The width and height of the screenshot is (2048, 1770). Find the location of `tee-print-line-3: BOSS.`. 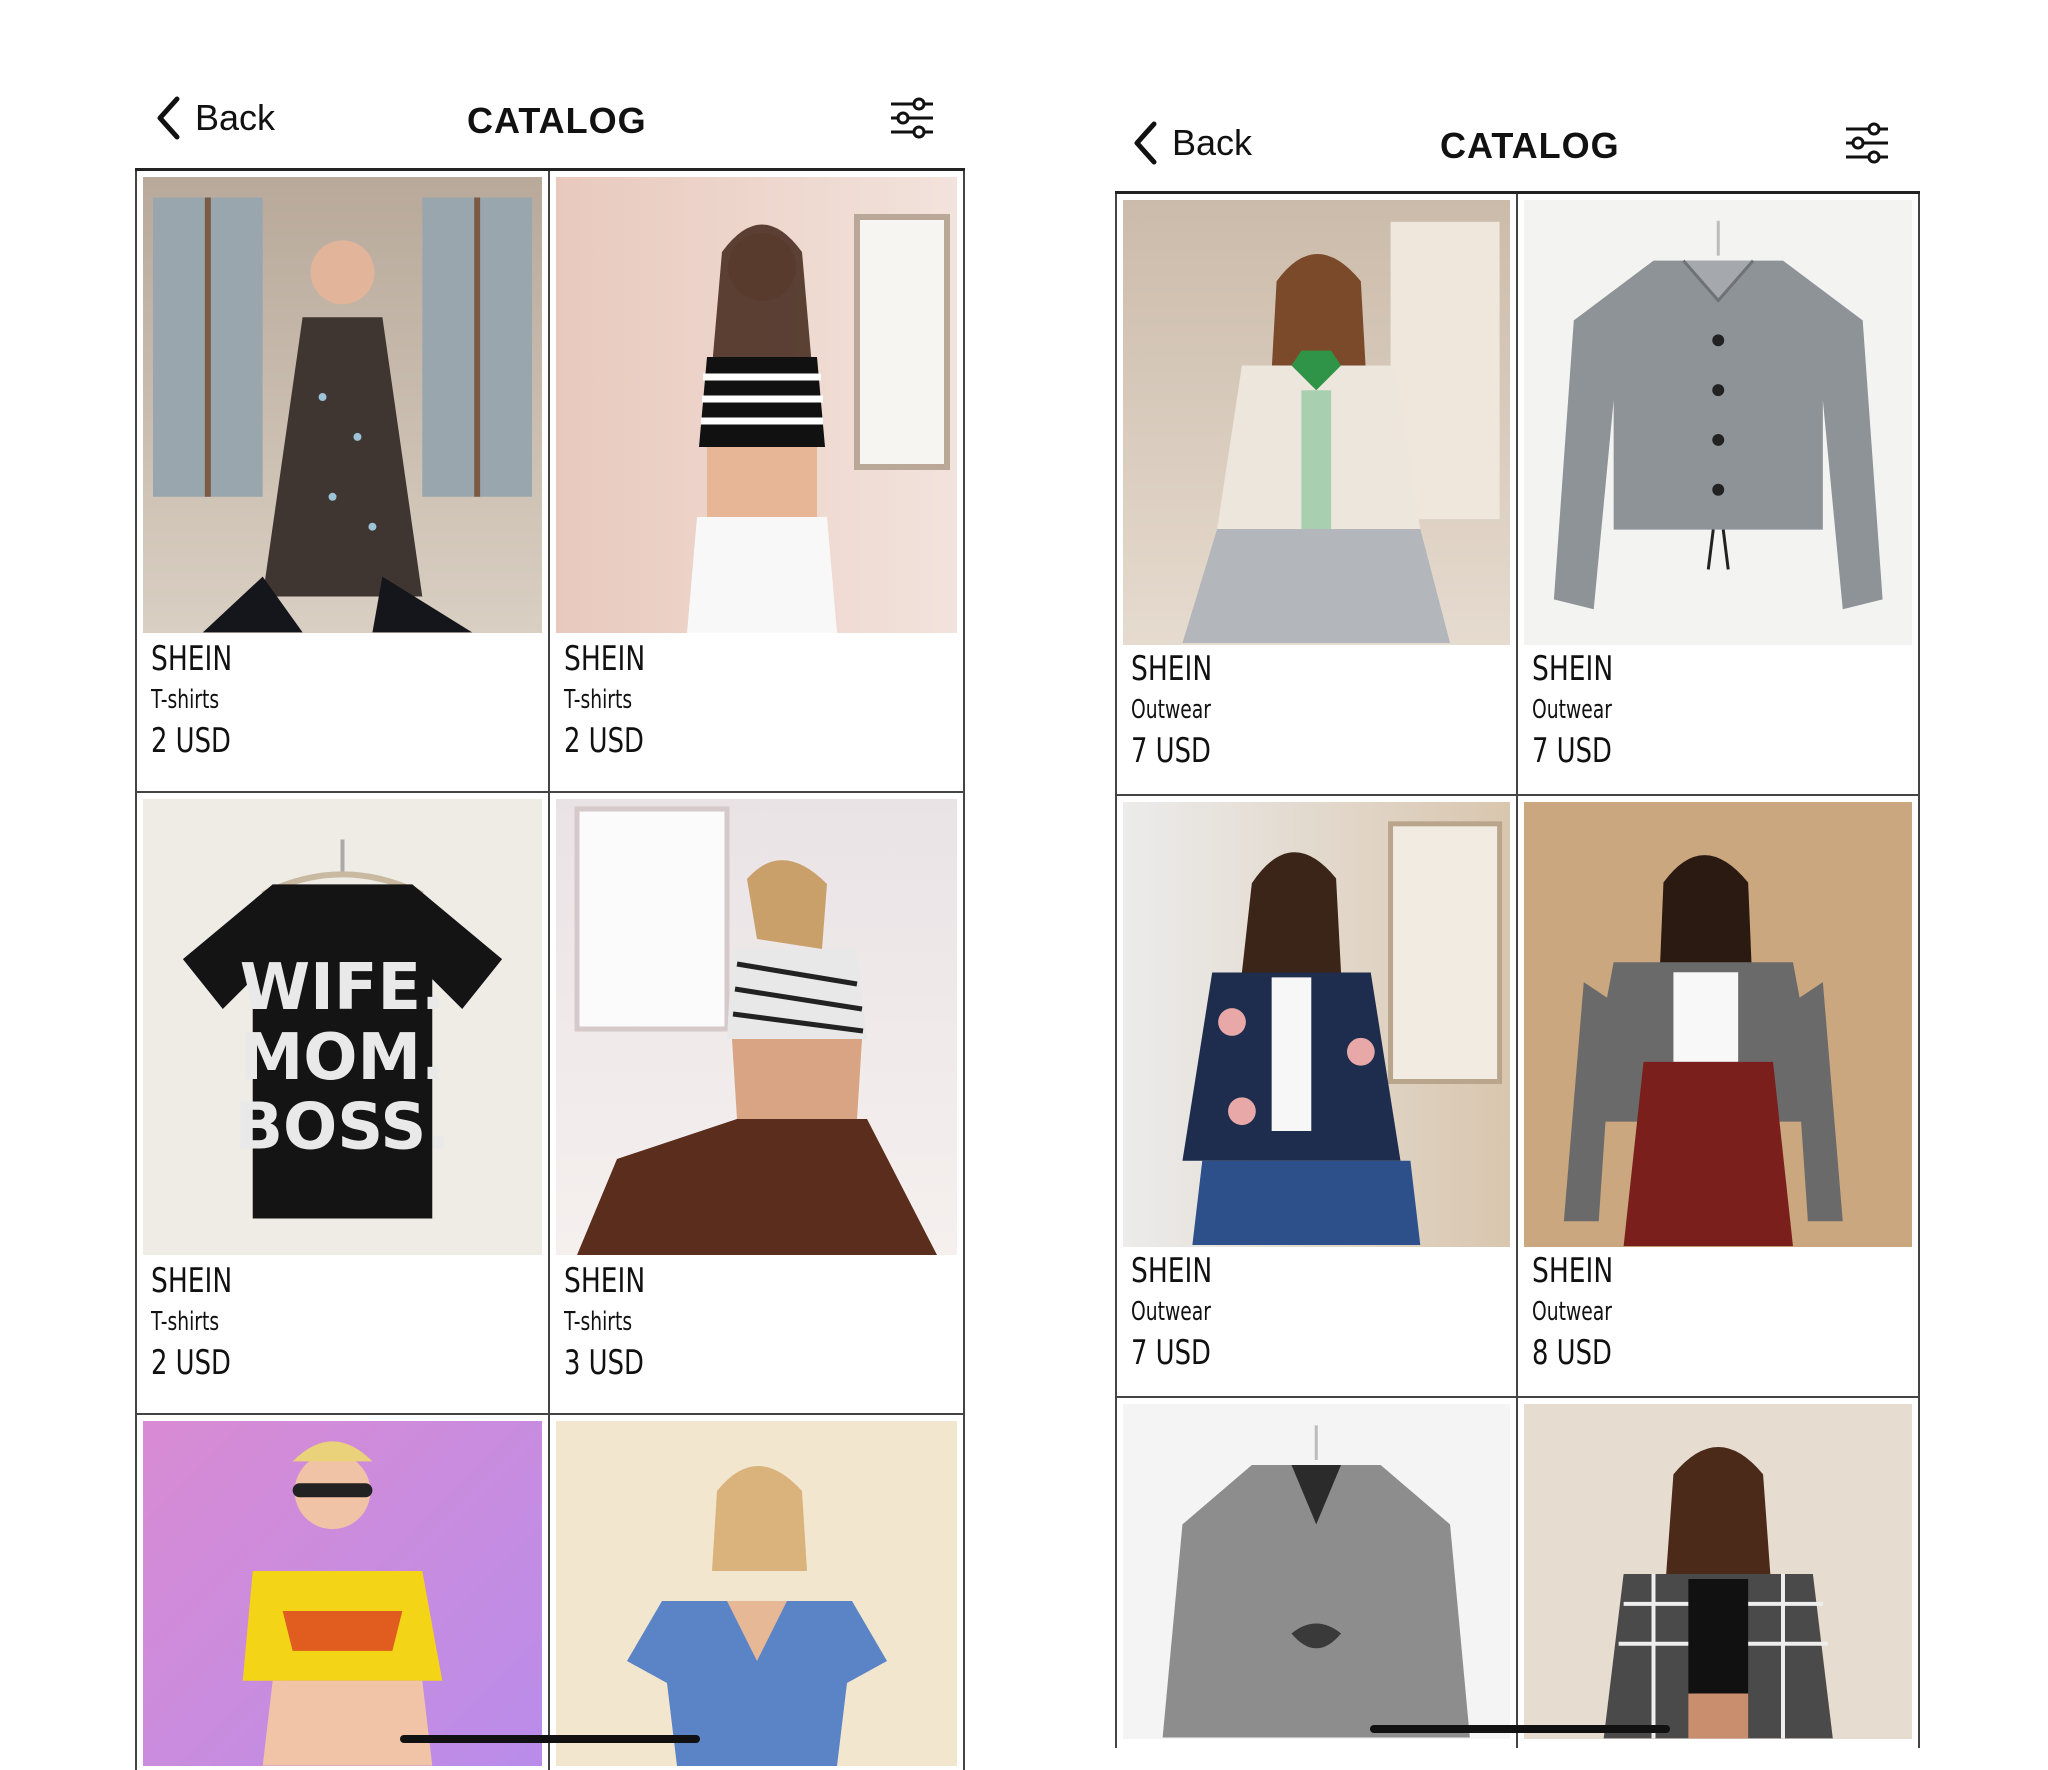

tee-print-line-3: BOSS. is located at coordinates (342, 1128).